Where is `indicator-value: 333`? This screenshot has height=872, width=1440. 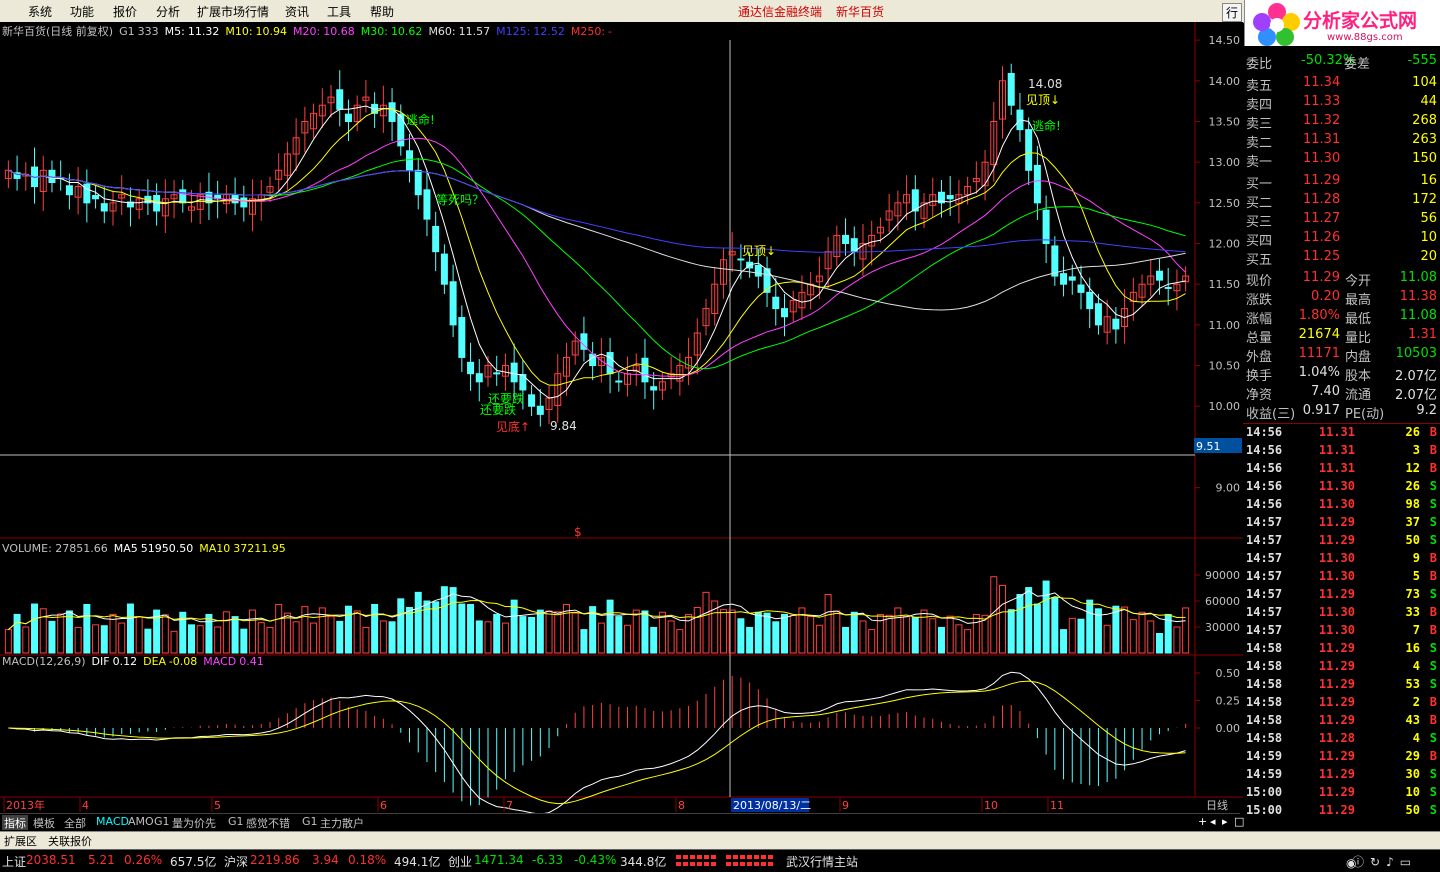
indicator-value: 333 is located at coordinates (148, 31).